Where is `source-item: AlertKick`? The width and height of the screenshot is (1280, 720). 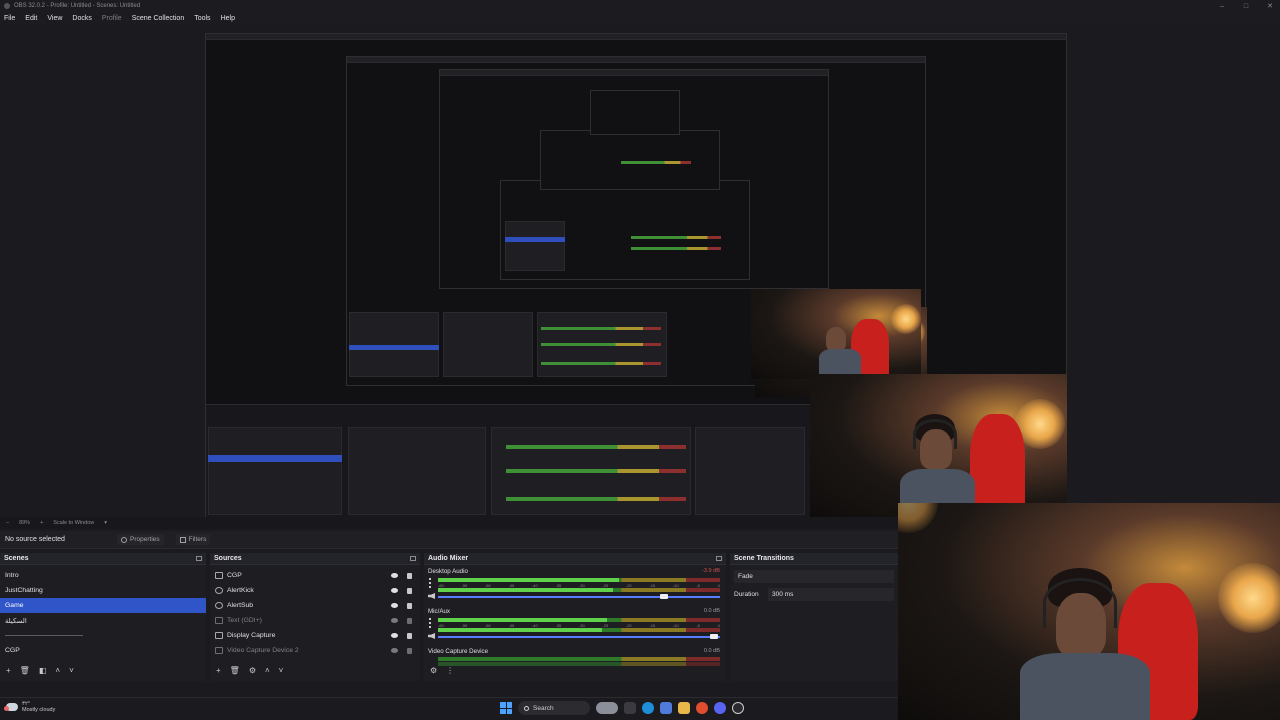
source-item: AlertKick is located at coordinates (315, 590).